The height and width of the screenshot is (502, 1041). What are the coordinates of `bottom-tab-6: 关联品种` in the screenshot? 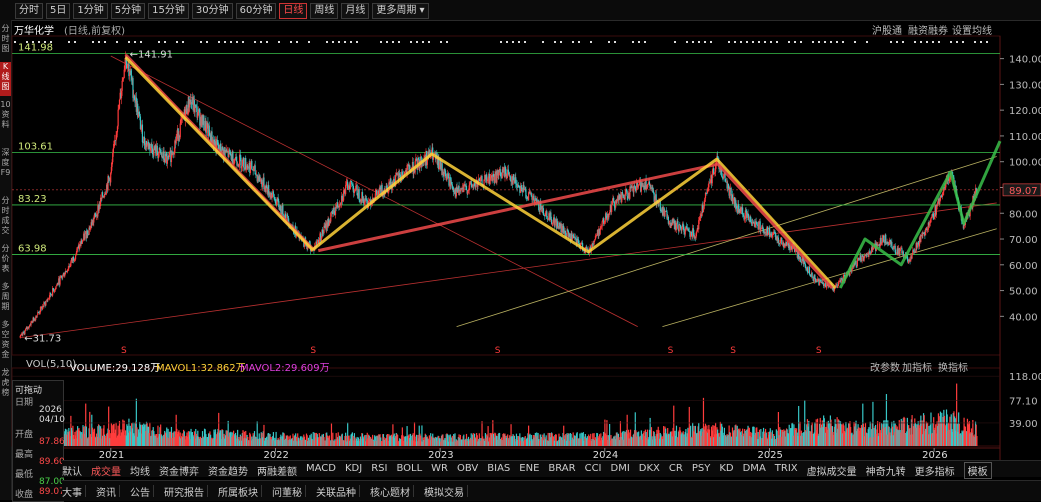 It's located at (336, 491).